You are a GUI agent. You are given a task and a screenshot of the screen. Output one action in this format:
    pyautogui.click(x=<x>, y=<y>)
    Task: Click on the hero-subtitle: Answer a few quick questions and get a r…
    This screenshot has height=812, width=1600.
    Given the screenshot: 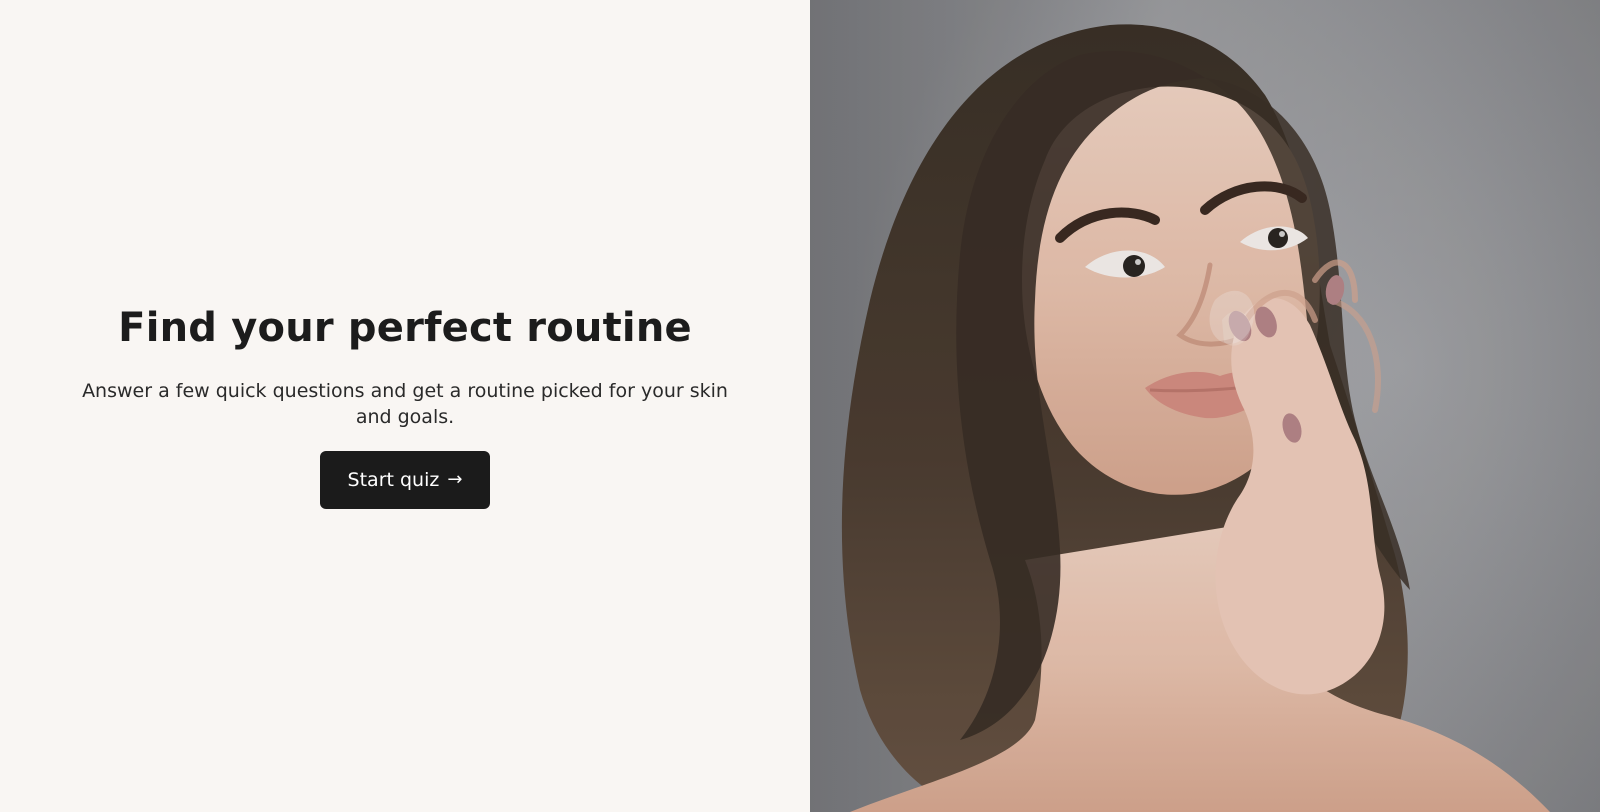 What is the action you would take?
    pyautogui.click(x=405, y=403)
    